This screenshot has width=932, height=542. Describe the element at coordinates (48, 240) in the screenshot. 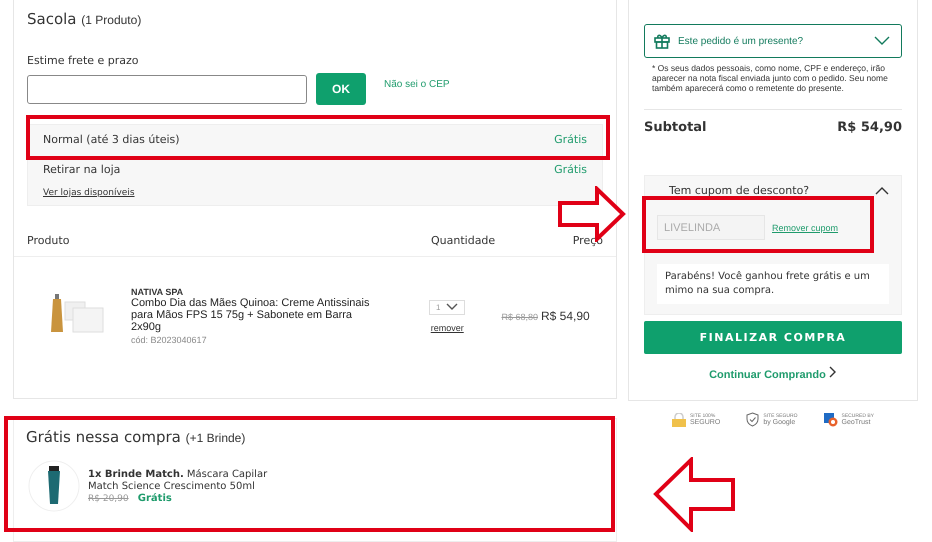

I see `column-header: Produto` at that location.